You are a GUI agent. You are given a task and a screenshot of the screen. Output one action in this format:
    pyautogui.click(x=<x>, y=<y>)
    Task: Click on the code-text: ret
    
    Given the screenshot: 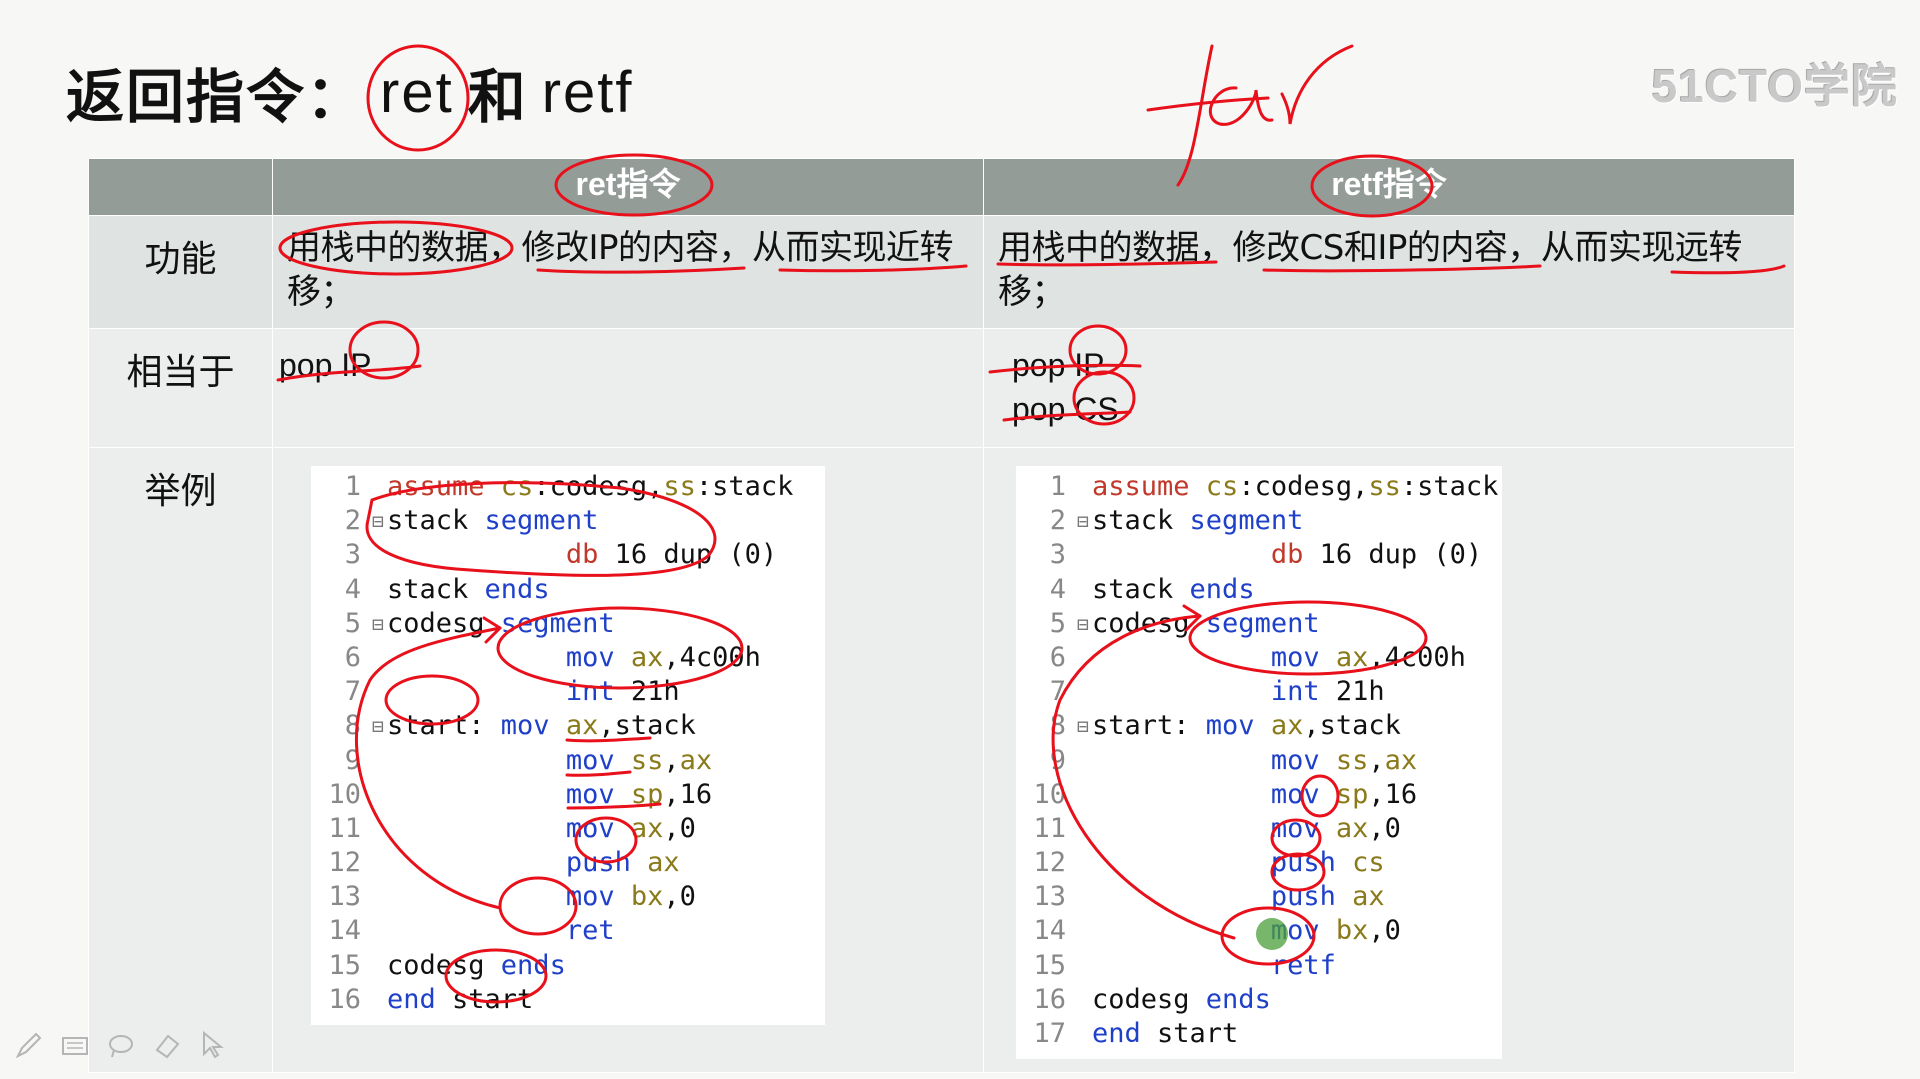 What is the action you would take?
    pyautogui.click(x=606, y=931)
    